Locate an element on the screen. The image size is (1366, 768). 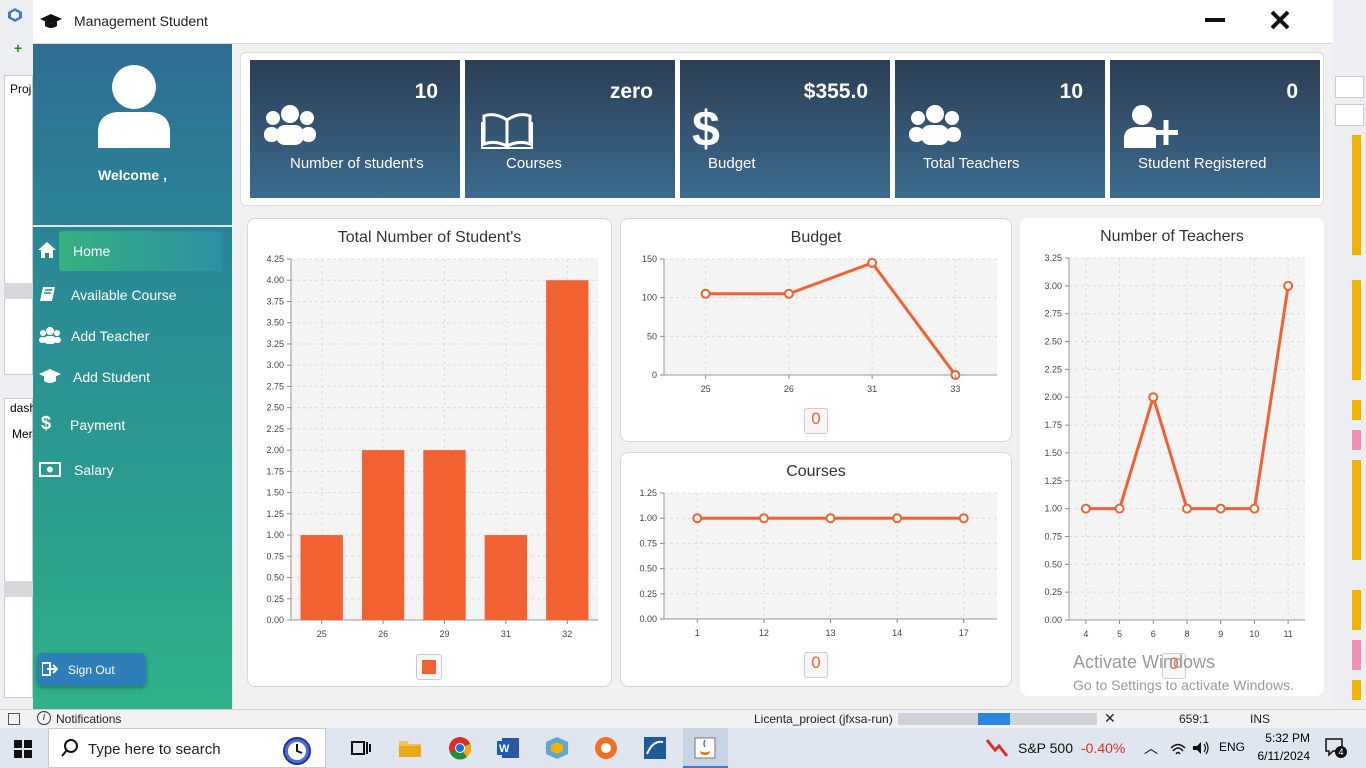
y-tick-label: 0.00 is located at coordinates (275, 620).